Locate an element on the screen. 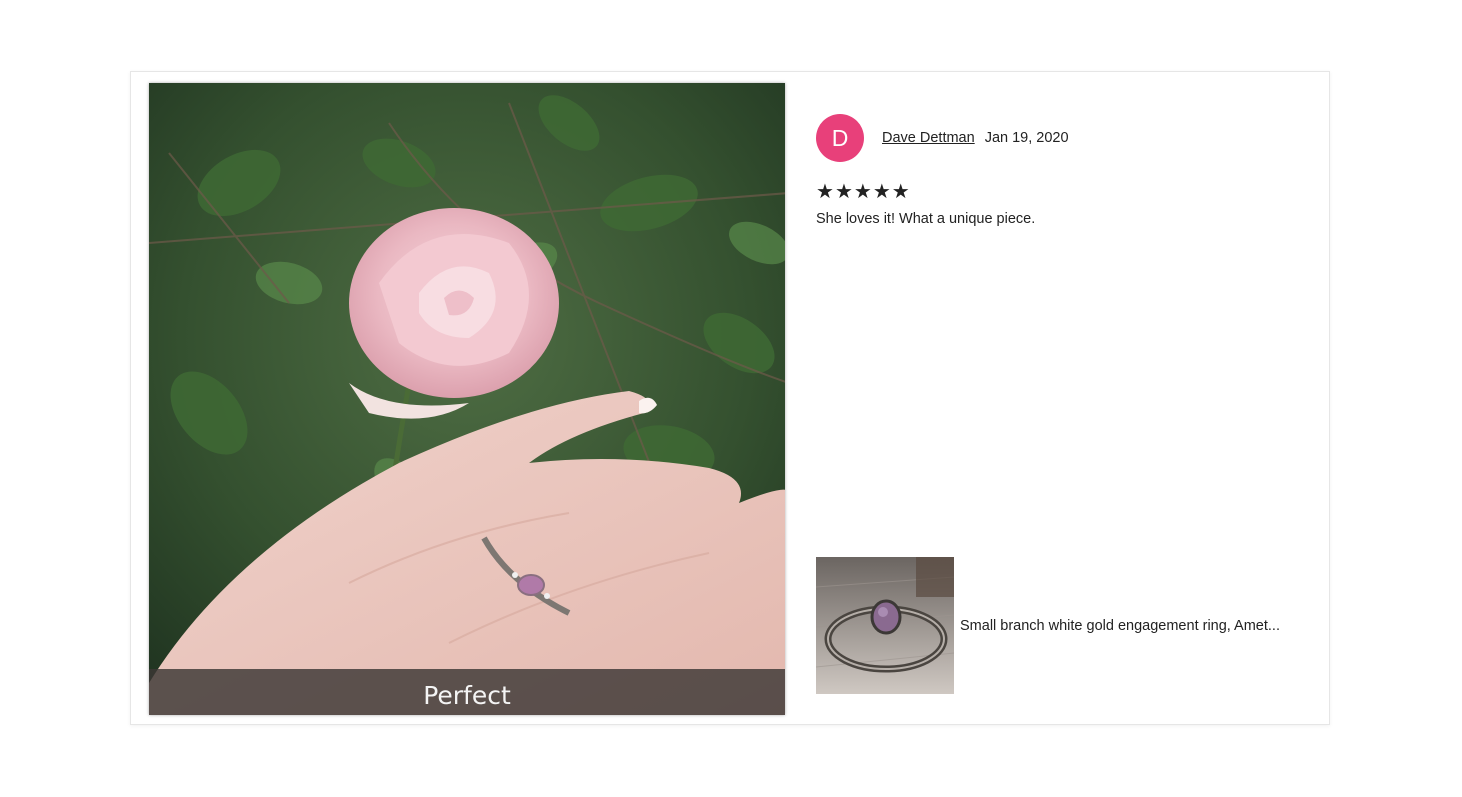 The width and height of the screenshot is (1462, 797). photo-caption-bar: Perfect is located at coordinates (467, 692).